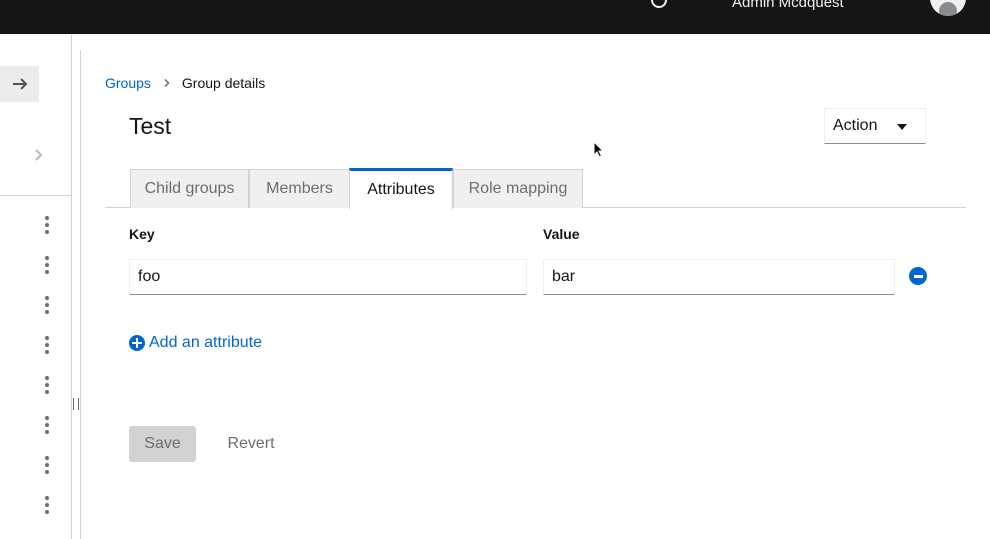  I want to click on action-dropdown: Action, so click(875, 126).